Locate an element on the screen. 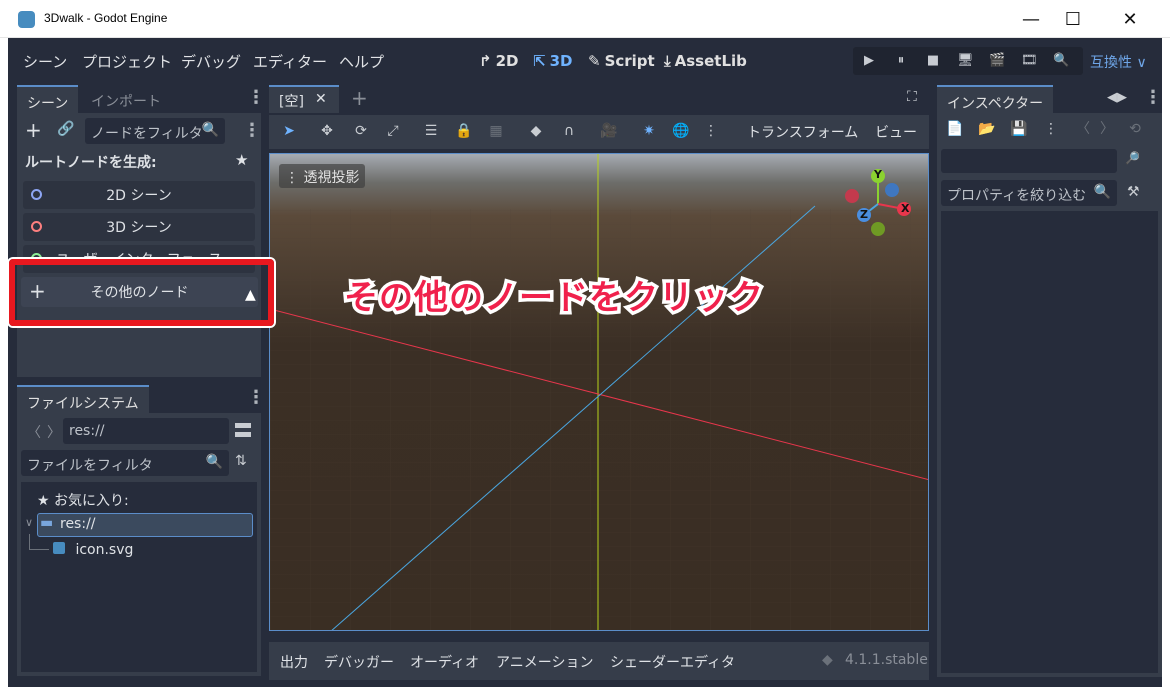  history-back-icon: 〈 is located at coordinates (1083, 129).